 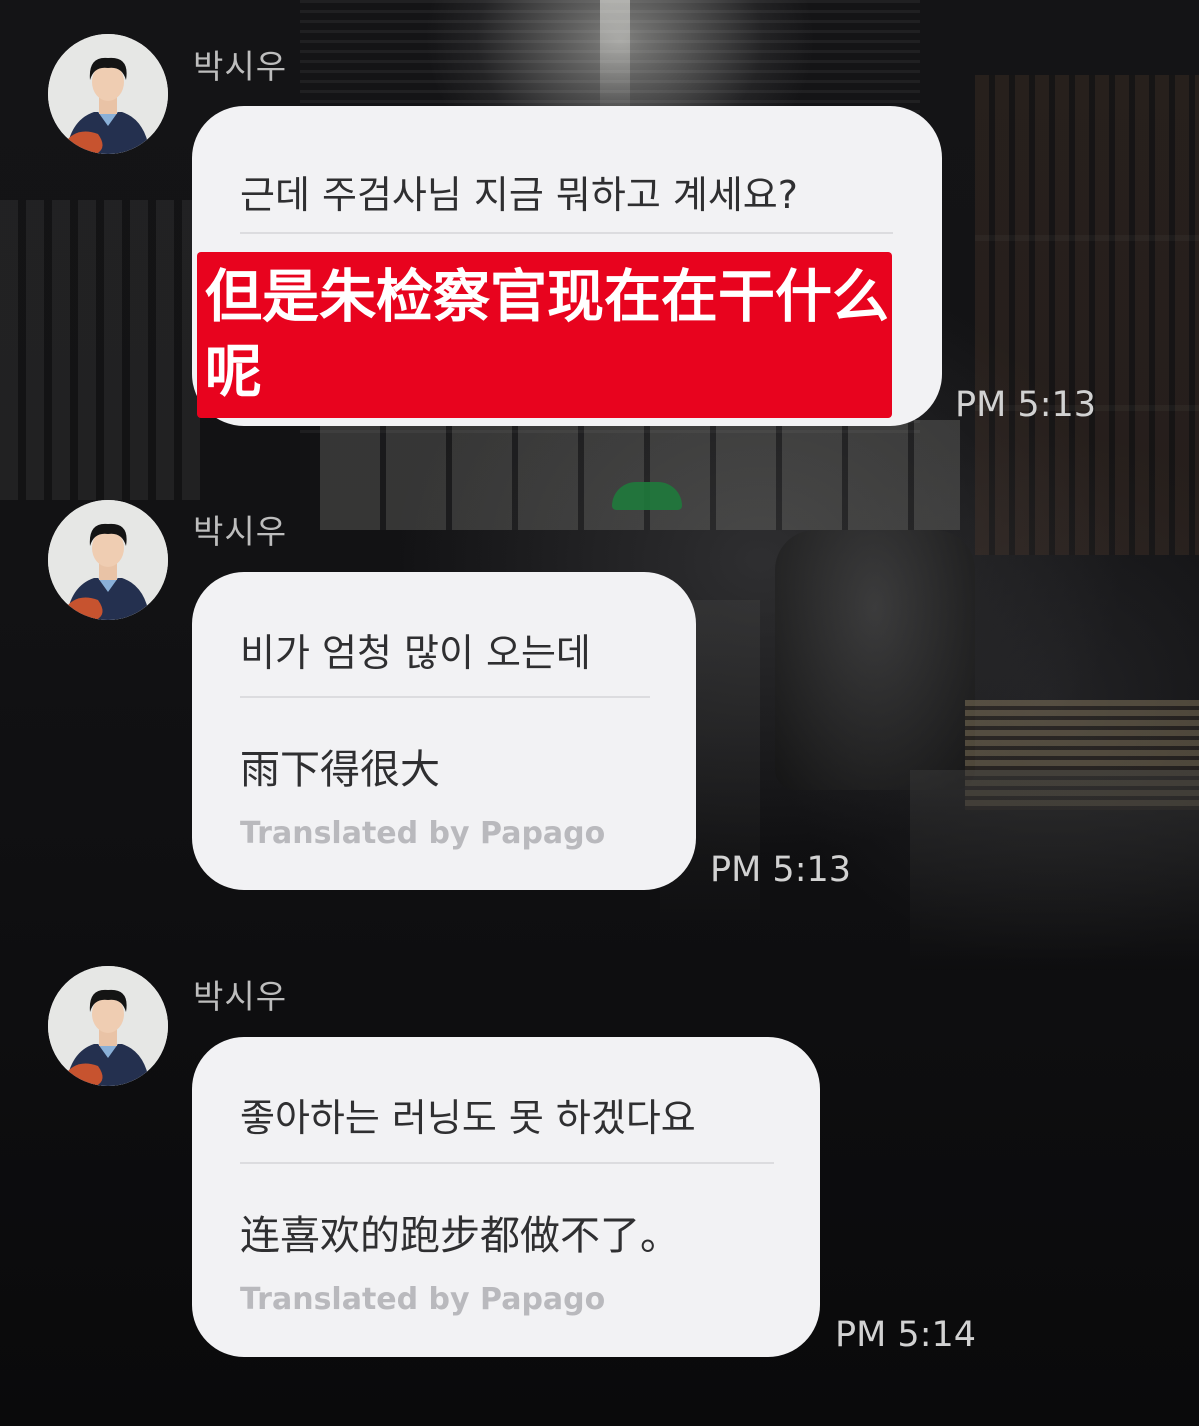 I want to click on translation-highlight: 但是朱检察官现在在干什么呢, so click(x=544, y=335).